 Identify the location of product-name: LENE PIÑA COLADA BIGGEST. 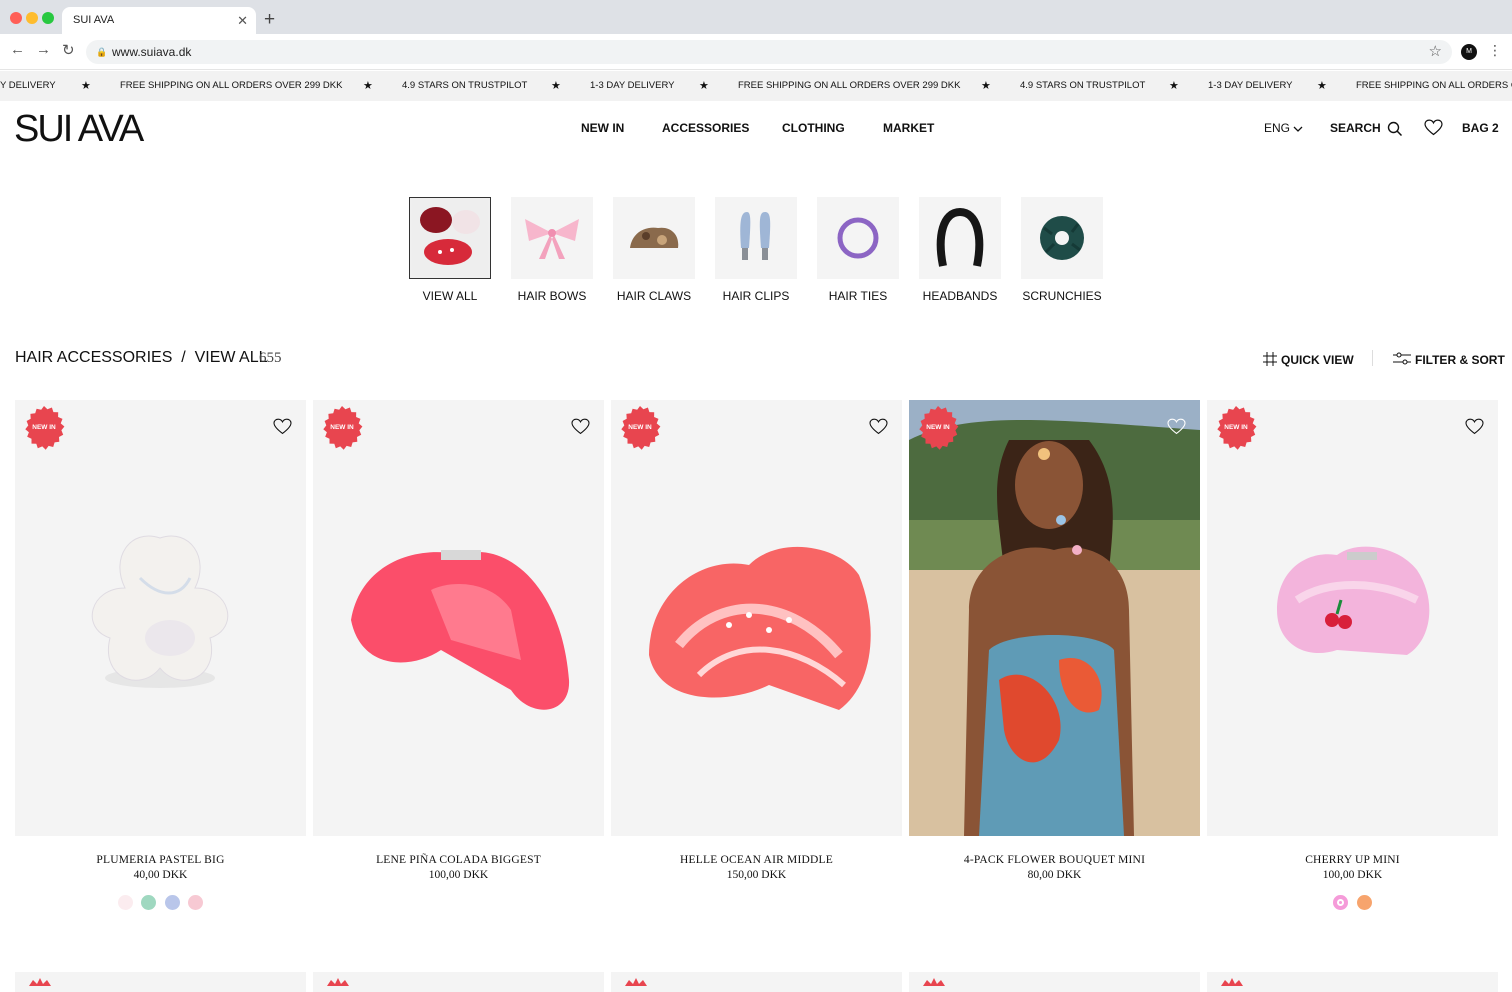
(458, 860).